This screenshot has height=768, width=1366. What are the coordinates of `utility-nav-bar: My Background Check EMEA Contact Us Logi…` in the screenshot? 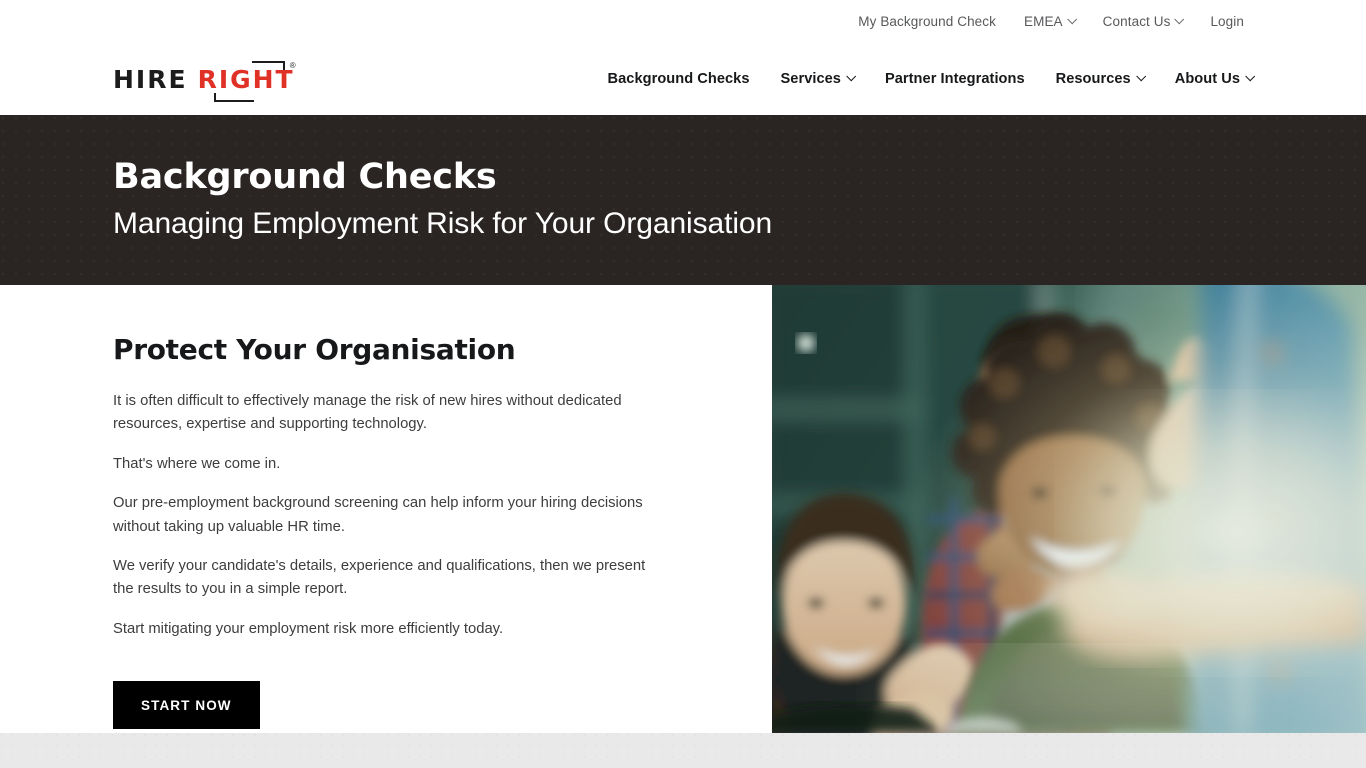 It's located at (683, 21).